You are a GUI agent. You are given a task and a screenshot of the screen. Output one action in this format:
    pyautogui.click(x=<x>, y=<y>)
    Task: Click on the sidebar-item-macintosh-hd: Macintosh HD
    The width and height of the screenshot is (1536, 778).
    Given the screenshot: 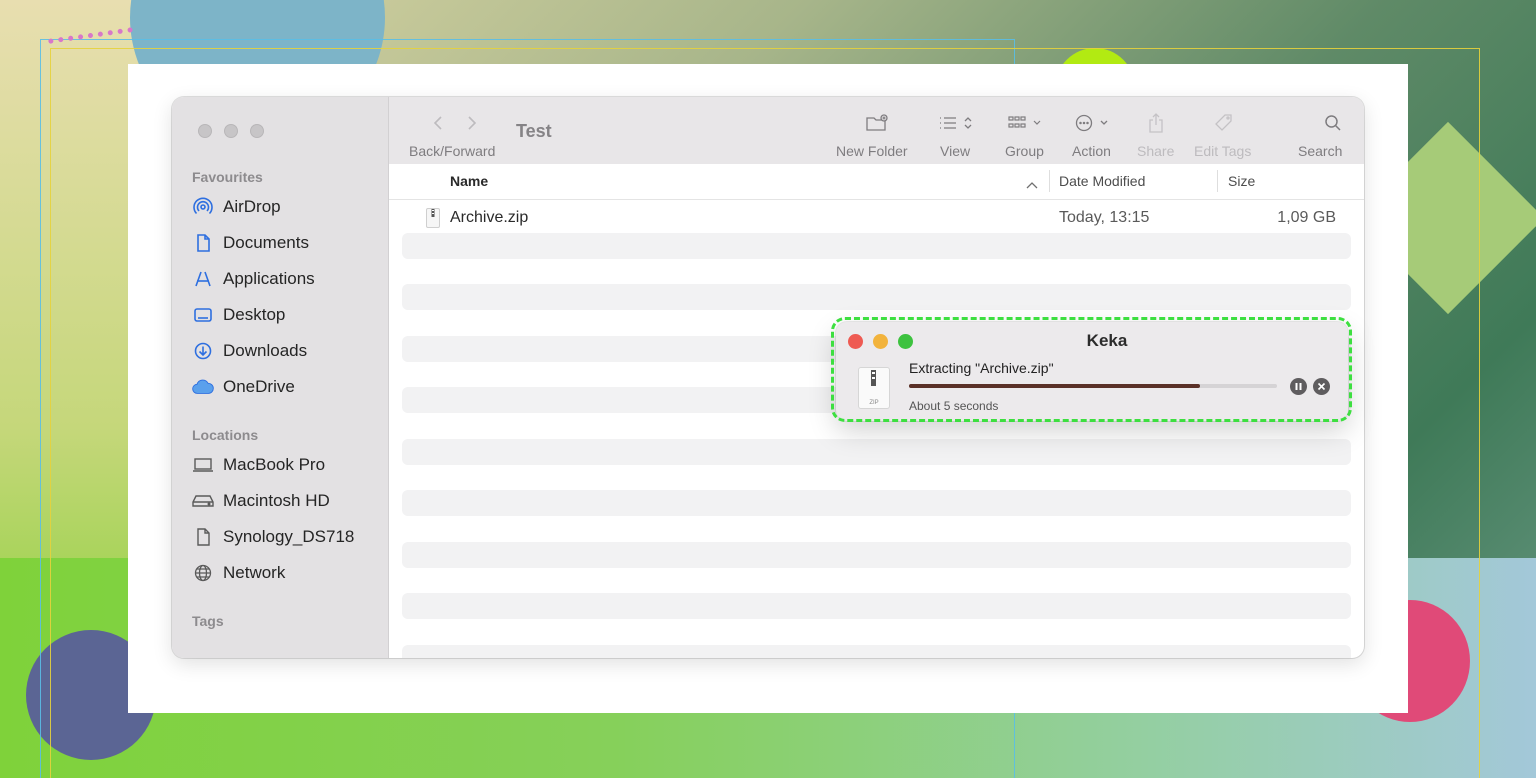 What is the action you would take?
    pyautogui.click(x=261, y=501)
    